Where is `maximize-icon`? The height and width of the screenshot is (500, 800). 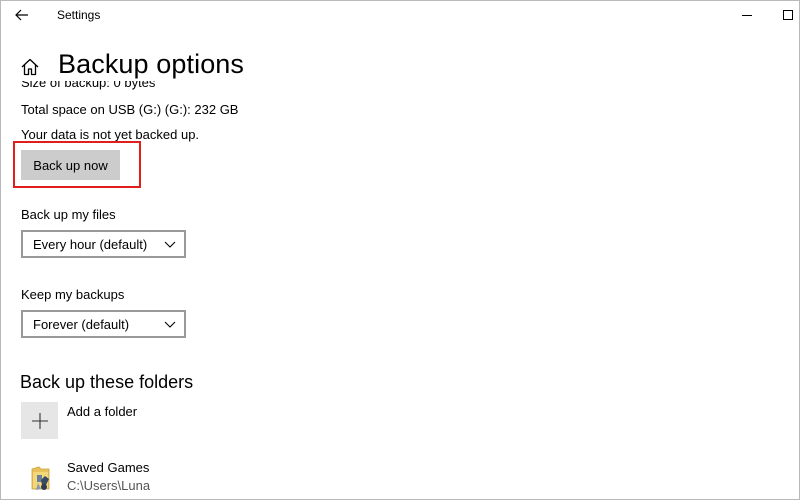 maximize-icon is located at coordinates (788, 15).